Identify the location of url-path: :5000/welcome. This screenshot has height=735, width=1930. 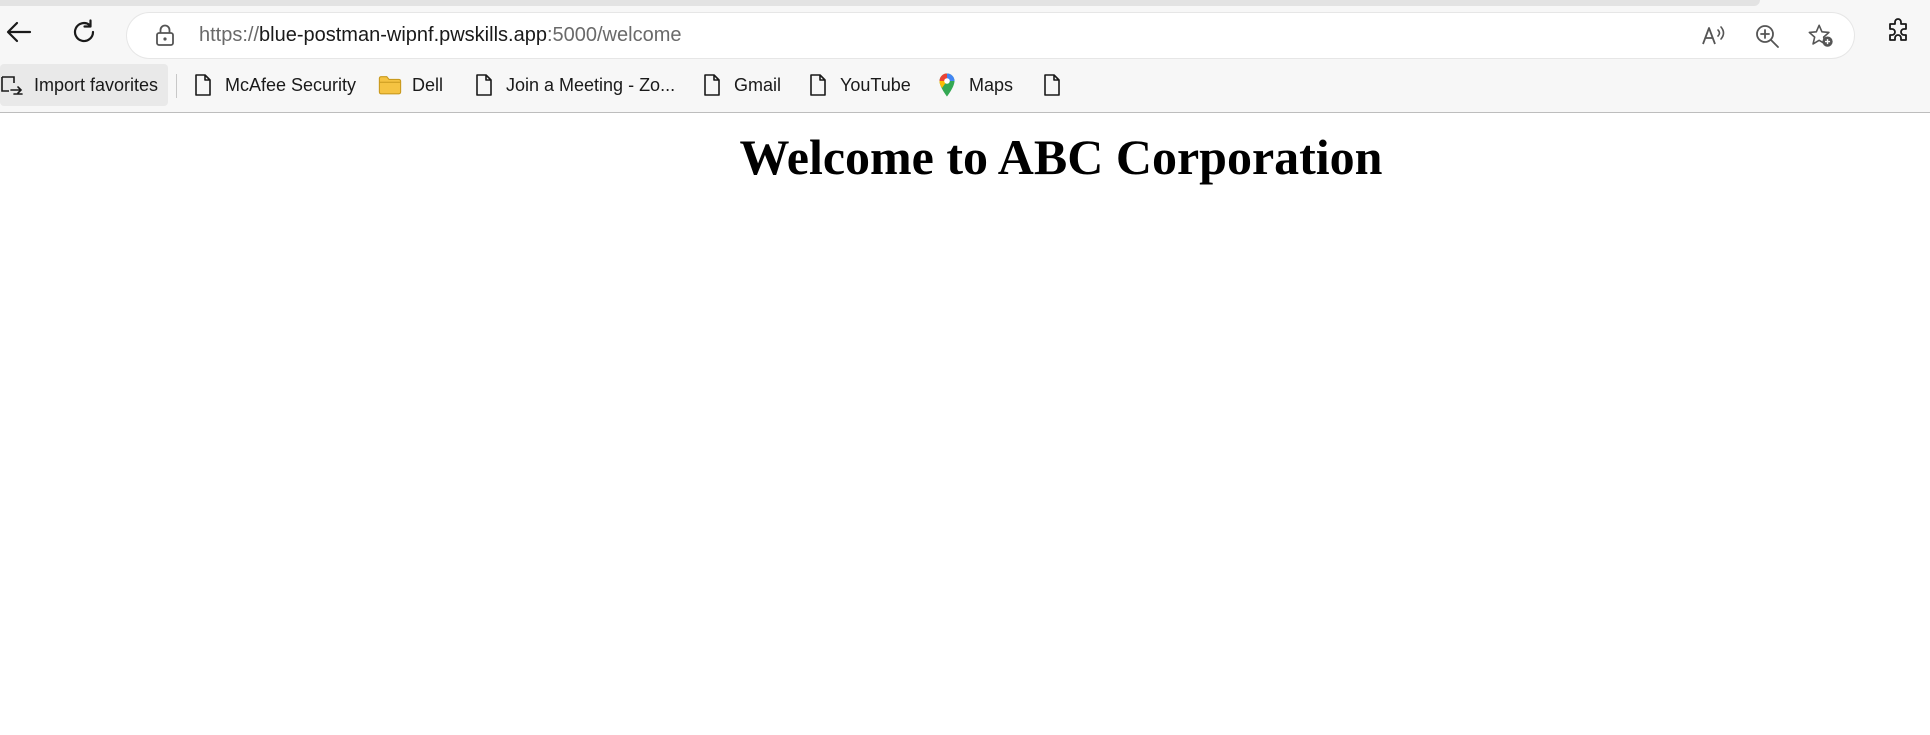
(614, 35).